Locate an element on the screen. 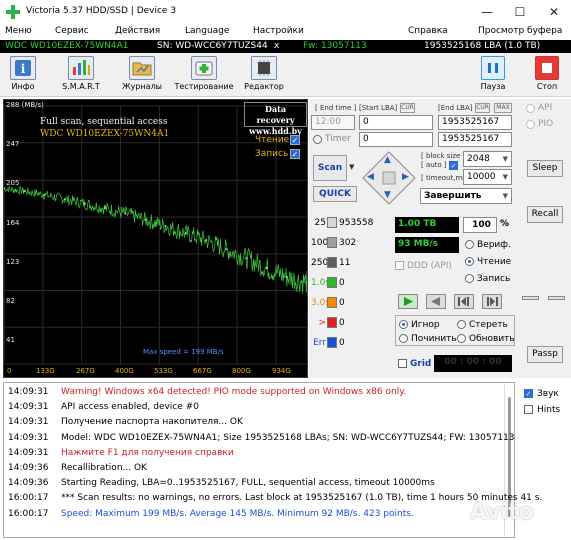 Image resolution: width=571 pixels, height=540 pixels. minimize-button: — is located at coordinates (487, 12).